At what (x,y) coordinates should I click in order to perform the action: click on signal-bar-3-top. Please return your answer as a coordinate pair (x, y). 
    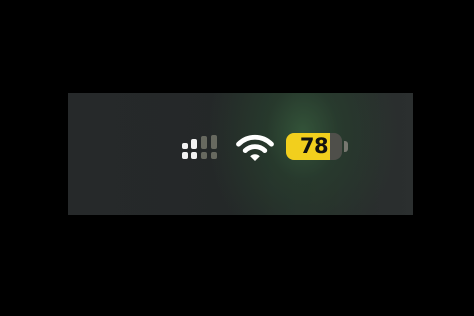
    Looking at the image, I should click on (204, 142).